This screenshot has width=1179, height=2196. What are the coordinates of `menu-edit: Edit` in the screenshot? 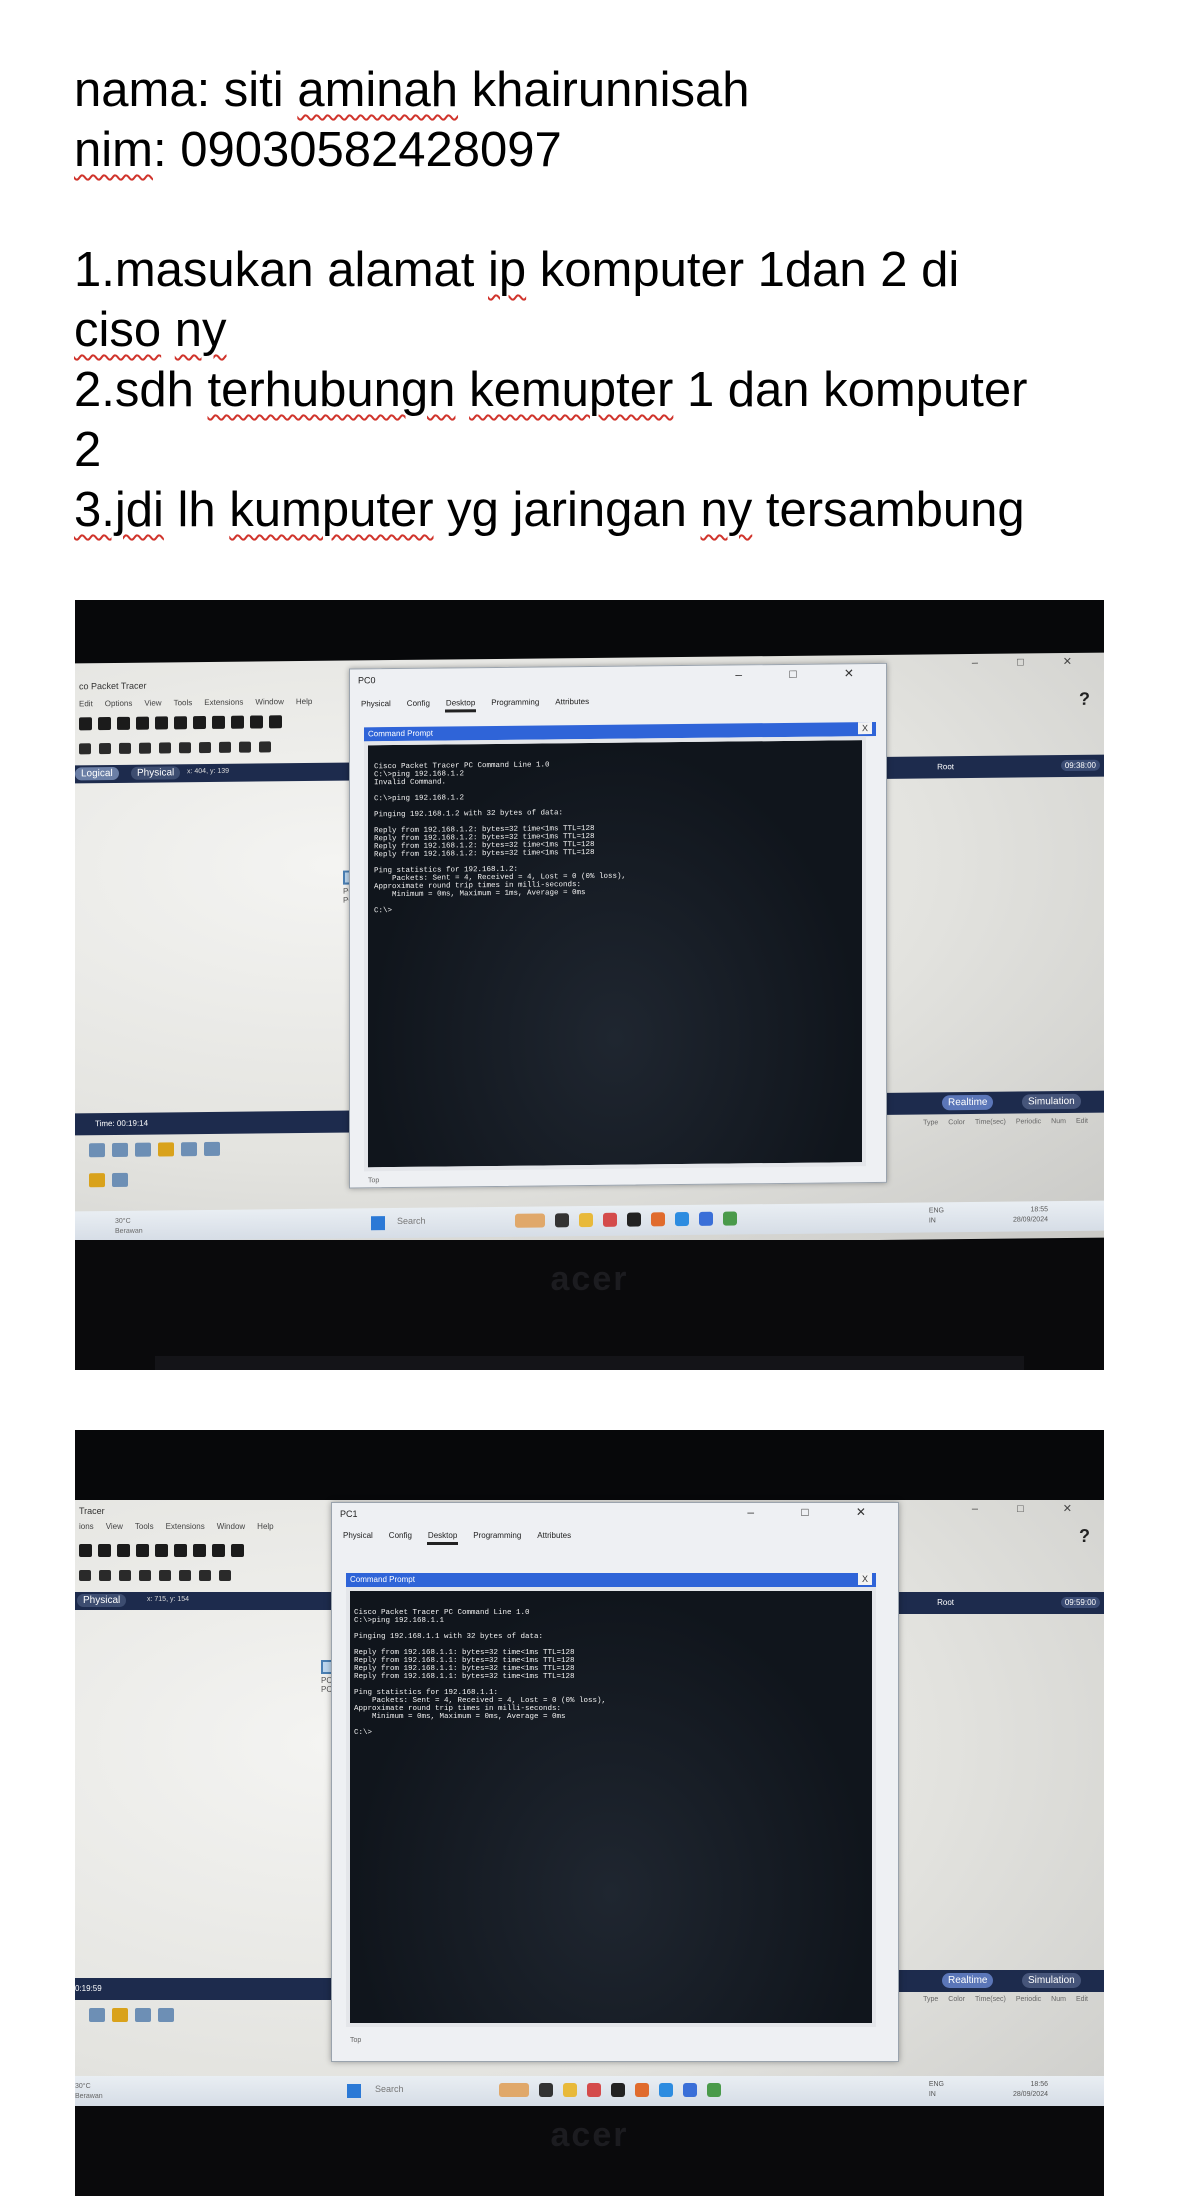 It's located at (86, 703).